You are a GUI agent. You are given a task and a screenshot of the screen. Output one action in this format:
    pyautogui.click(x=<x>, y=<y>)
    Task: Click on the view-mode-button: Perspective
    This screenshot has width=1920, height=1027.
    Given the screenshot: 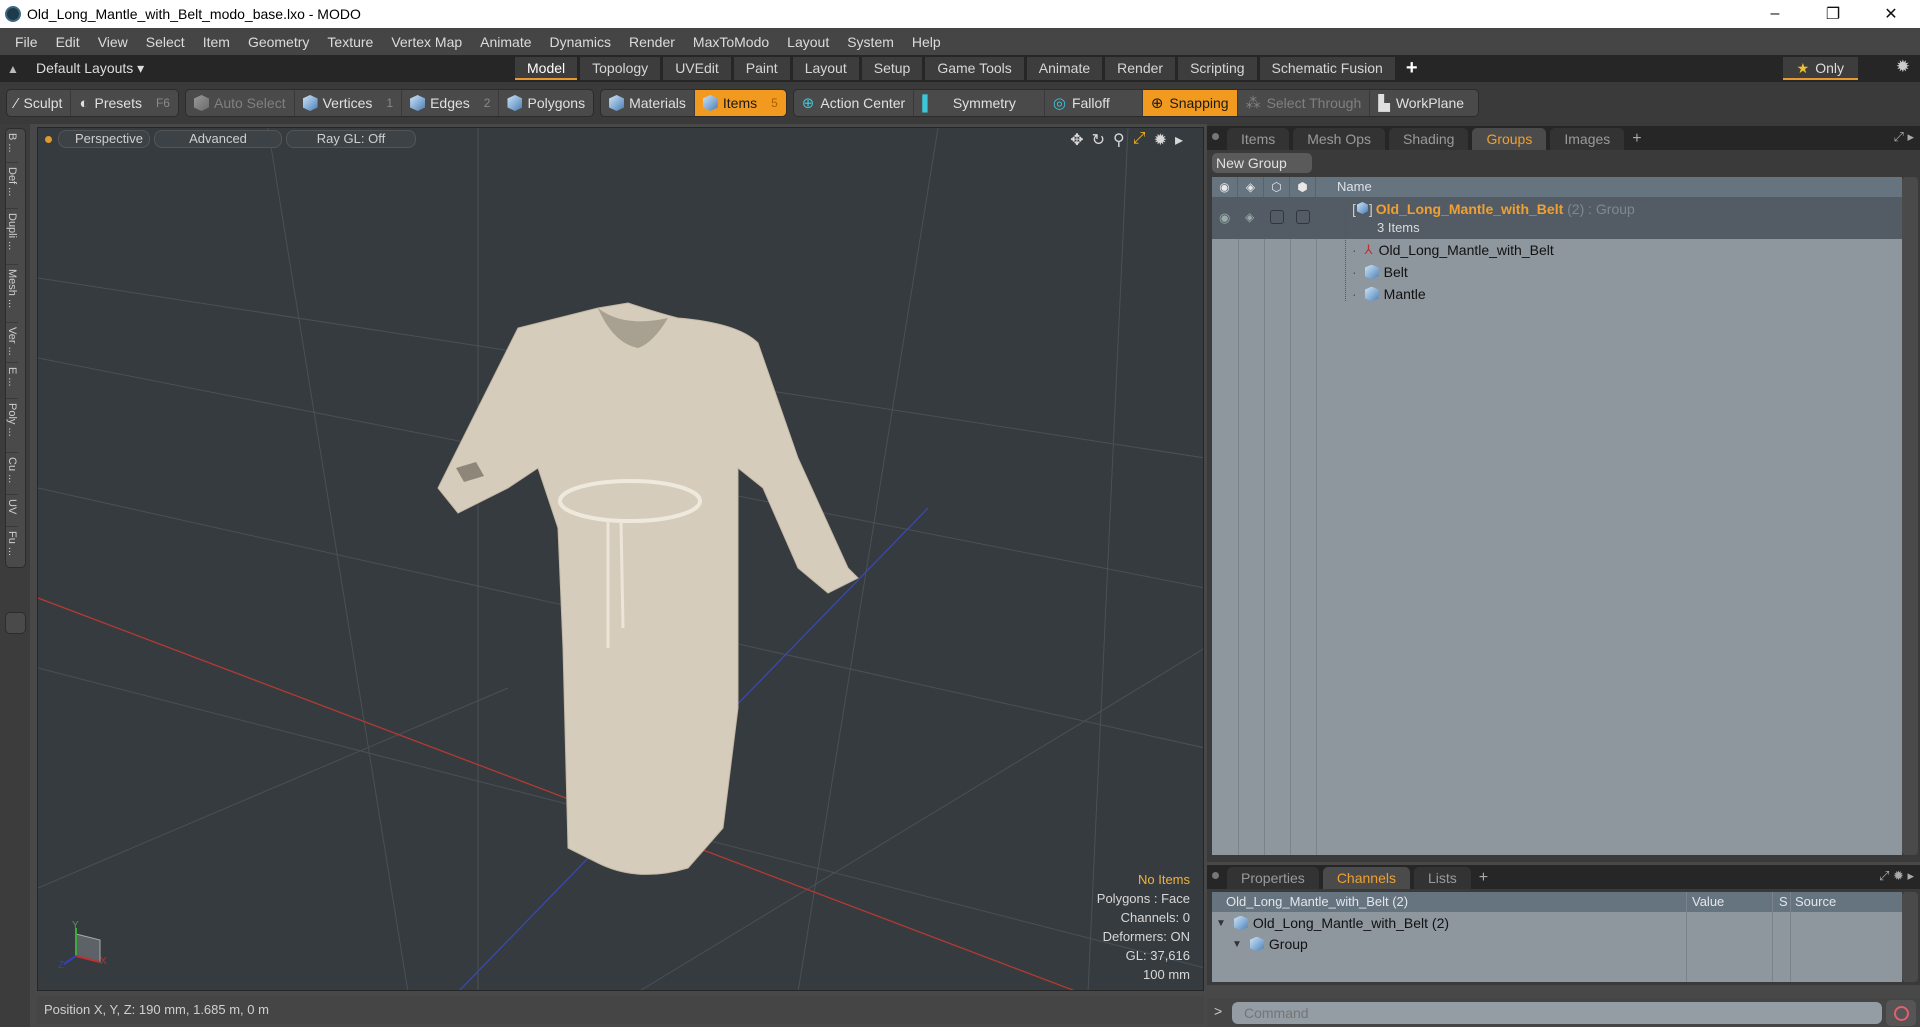 What is the action you would take?
    pyautogui.click(x=104, y=139)
    